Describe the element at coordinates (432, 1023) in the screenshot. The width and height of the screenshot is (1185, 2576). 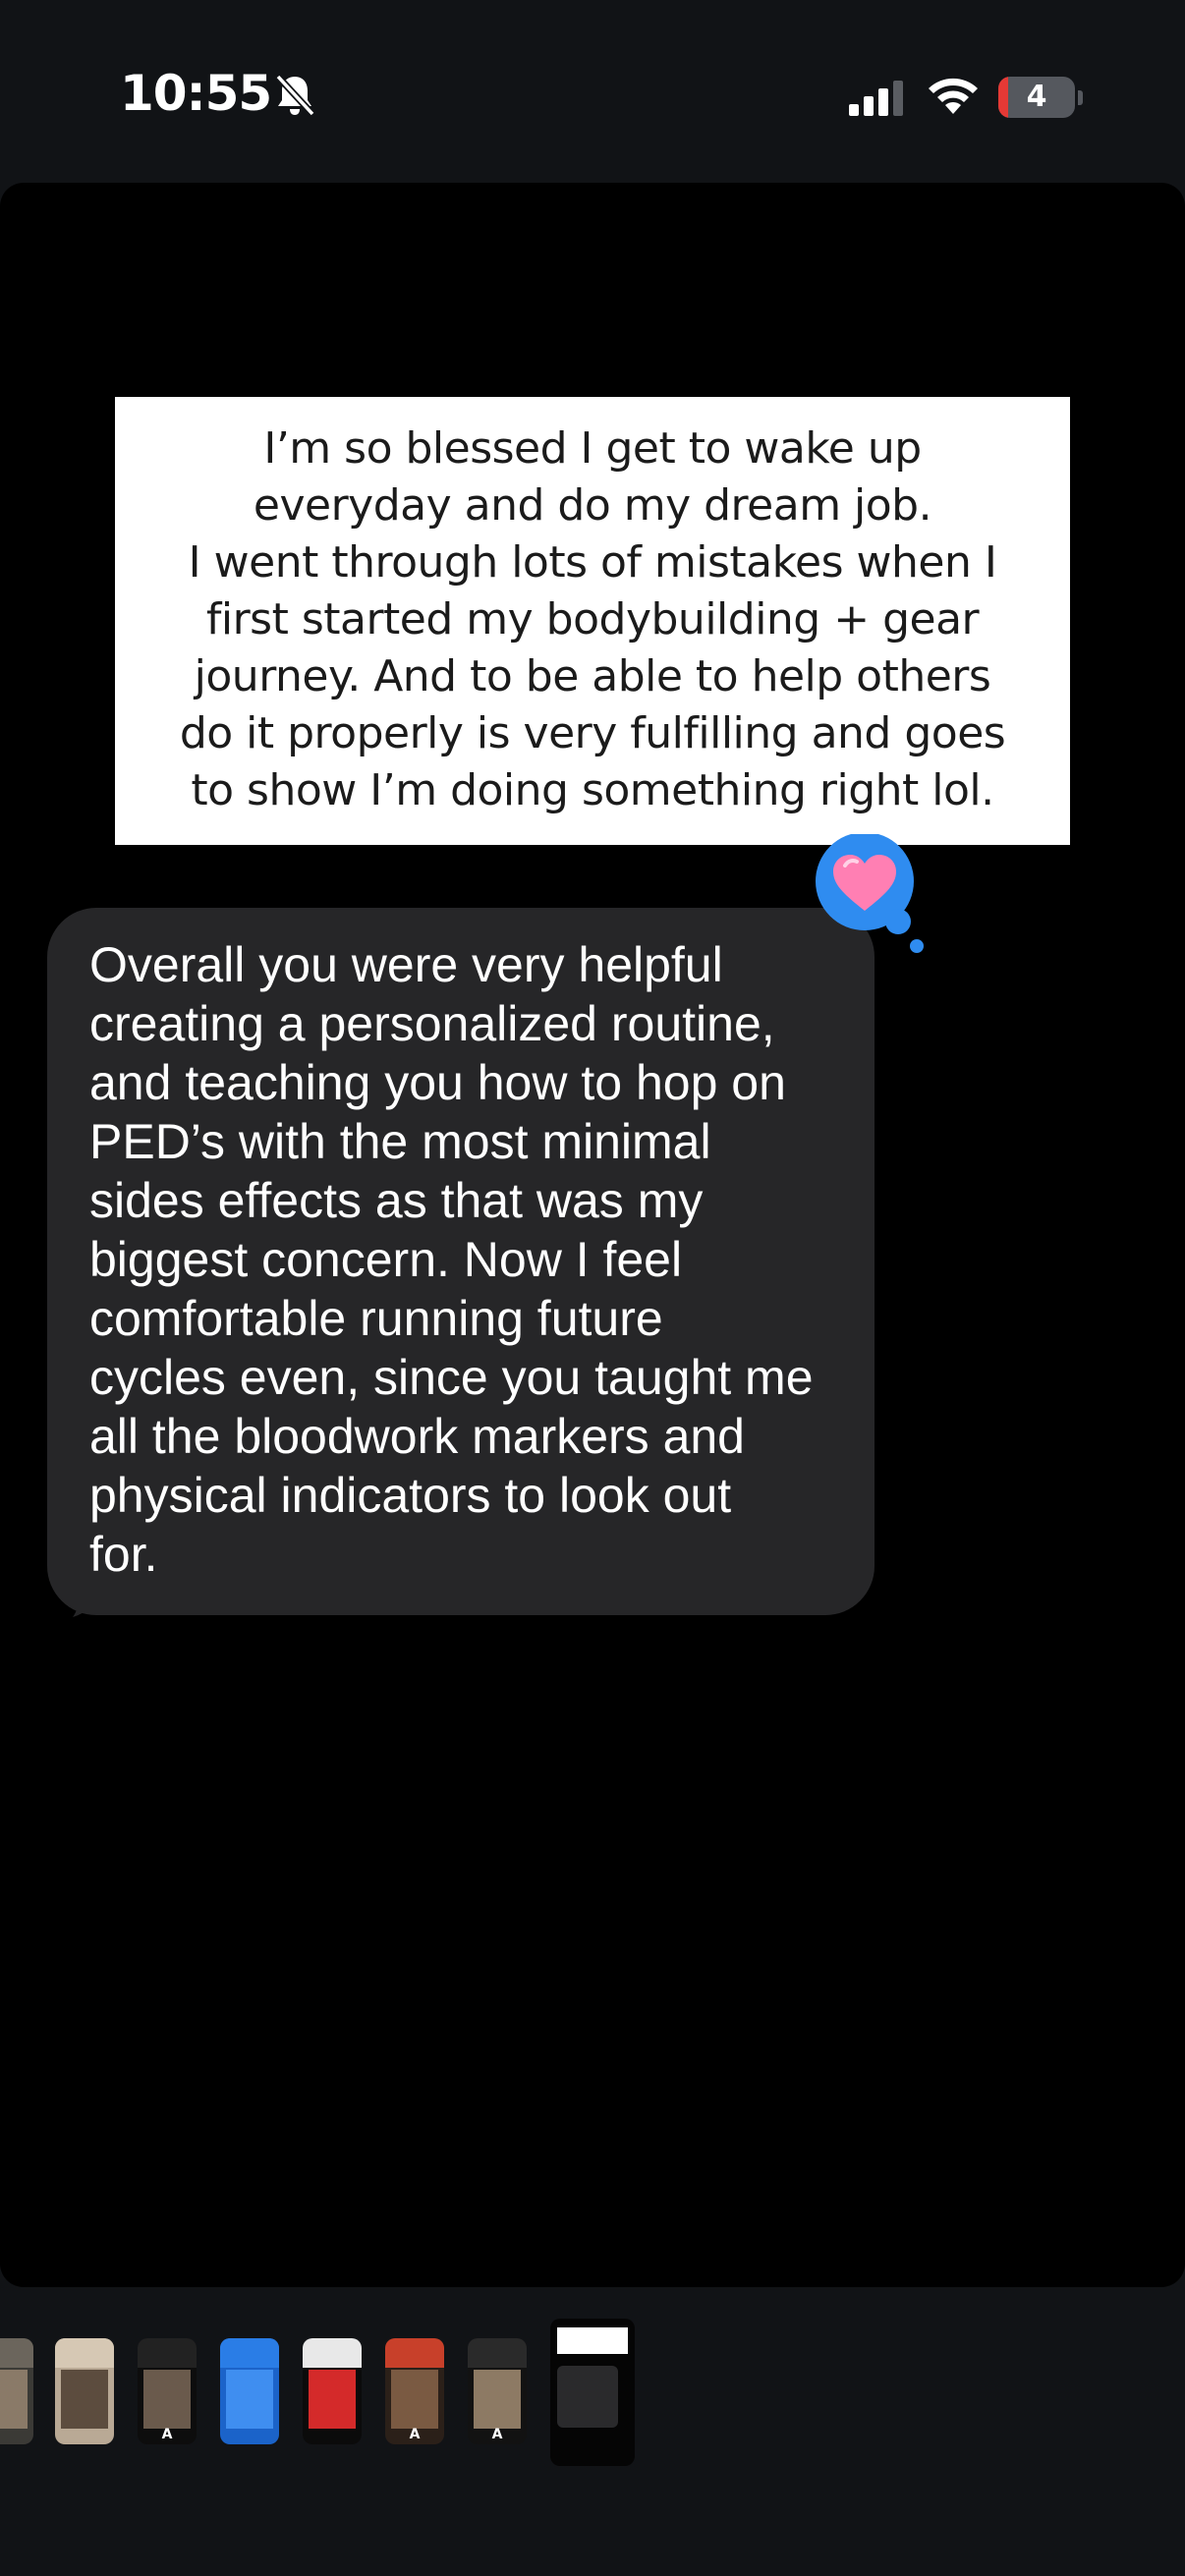
I see `message-line: creating a personalized routine,` at that location.